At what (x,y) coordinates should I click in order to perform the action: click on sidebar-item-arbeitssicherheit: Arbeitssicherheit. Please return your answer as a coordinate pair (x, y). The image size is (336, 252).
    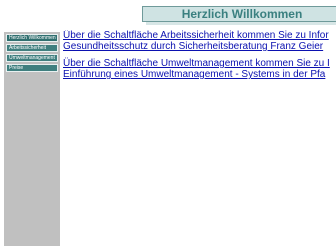
    Looking at the image, I should click on (32, 48).